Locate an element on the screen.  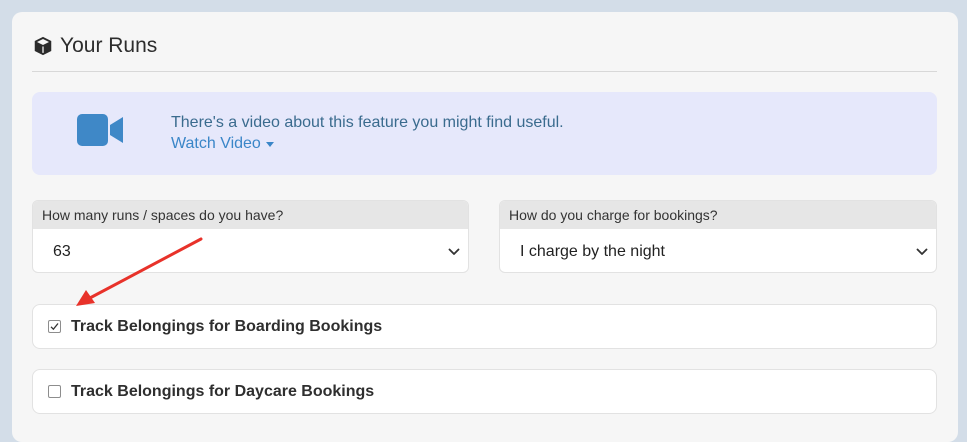
charge-method-value: I charge by the night is located at coordinates (592, 251).